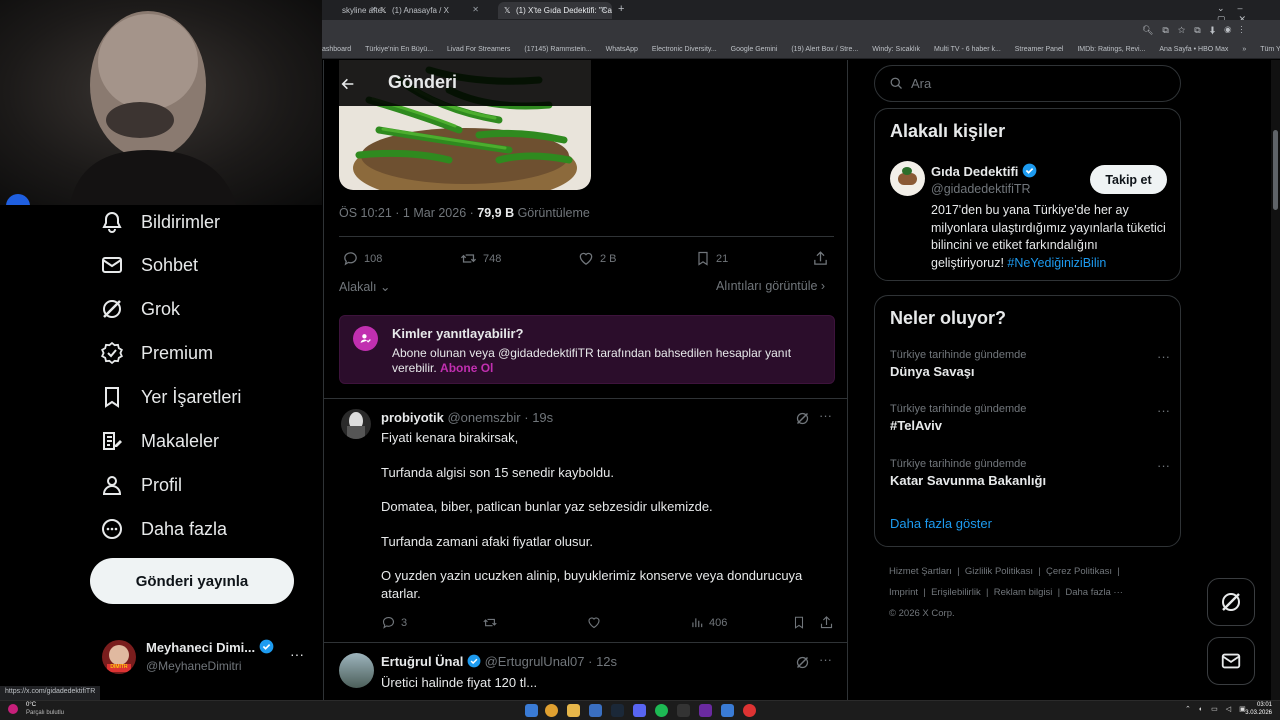 The image size is (1280, 720). I want to click on footer-link: Çerez Politikası, so click(1079, 571).